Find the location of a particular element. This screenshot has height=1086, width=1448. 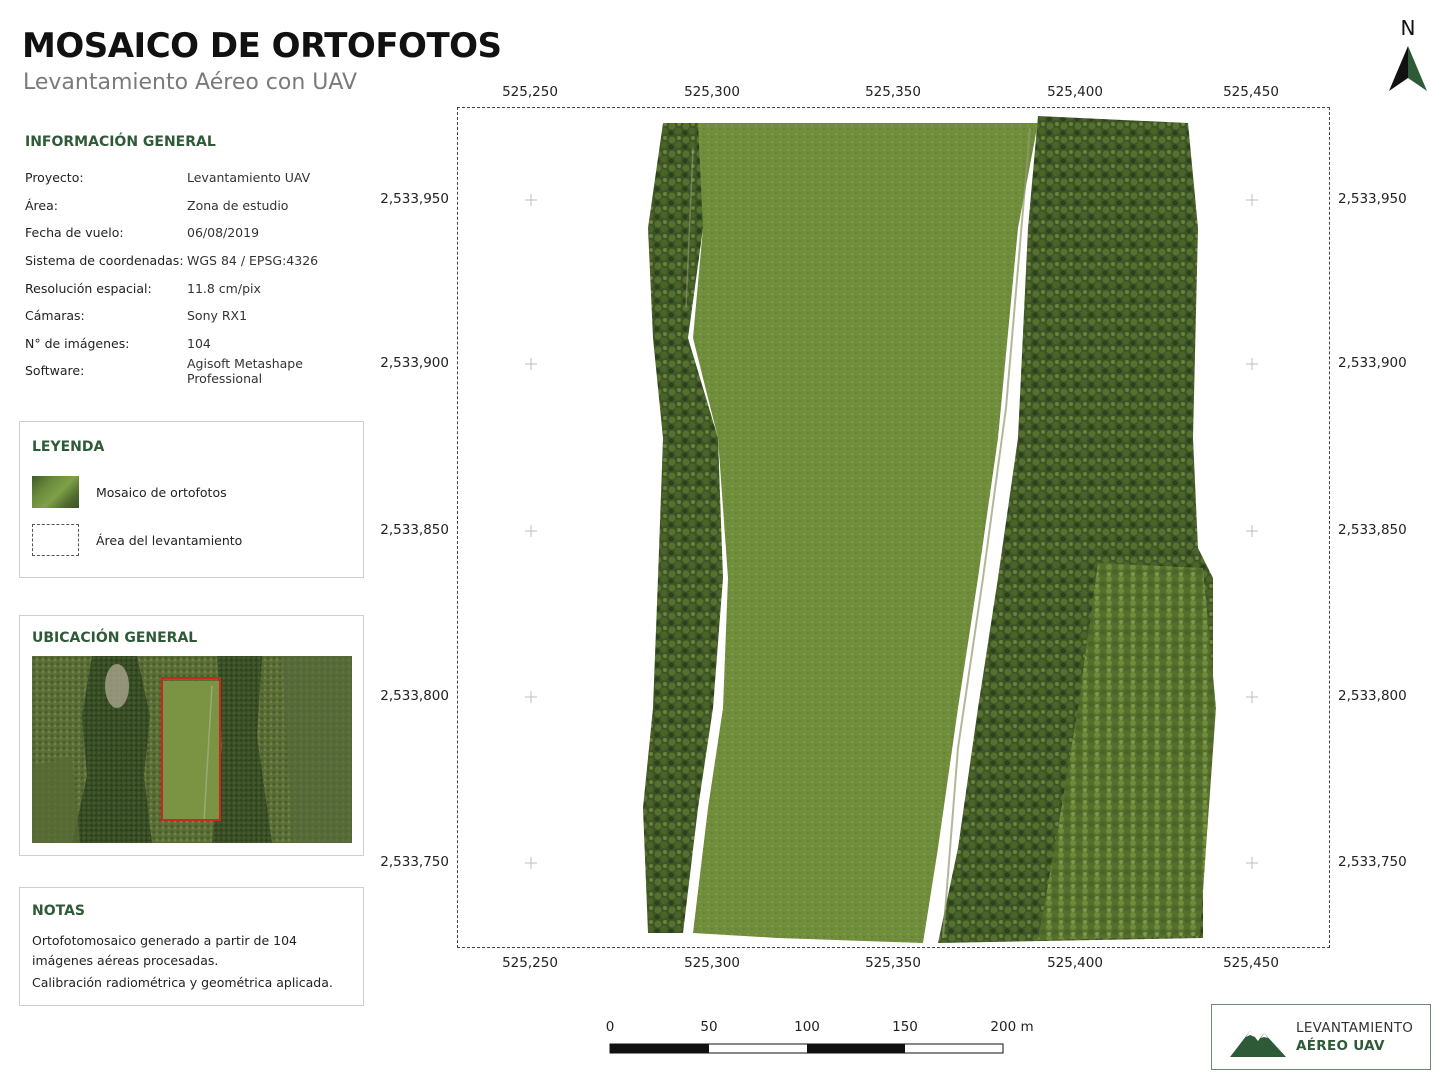

info-label: Cámaras: is located at coordinates (55, 316).